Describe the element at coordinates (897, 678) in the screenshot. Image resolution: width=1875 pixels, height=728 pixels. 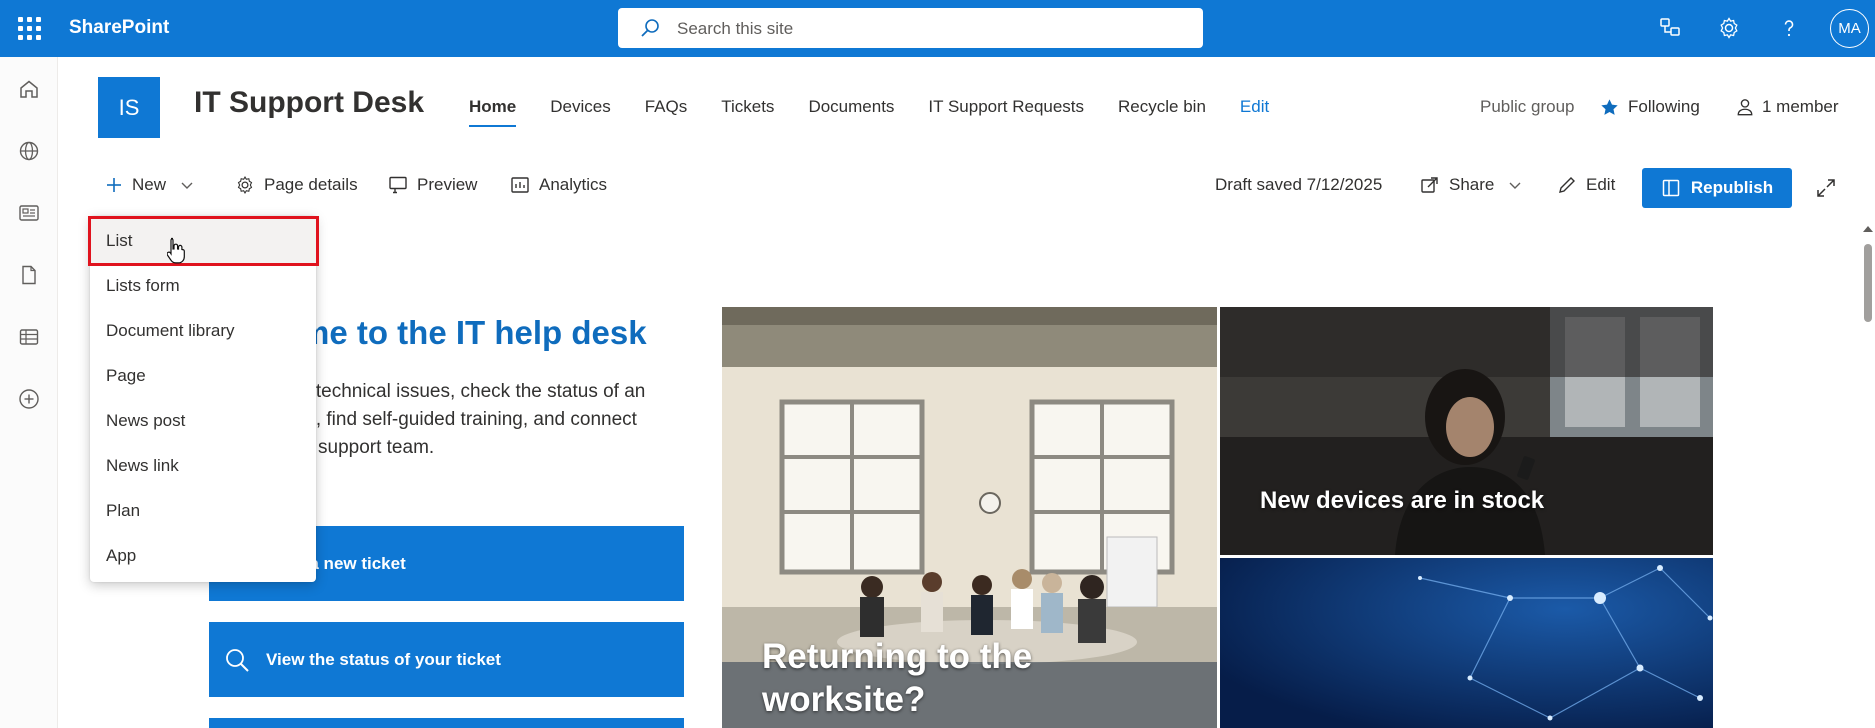
I see `hero-big-caption: Returning to the worksite?` at that location.